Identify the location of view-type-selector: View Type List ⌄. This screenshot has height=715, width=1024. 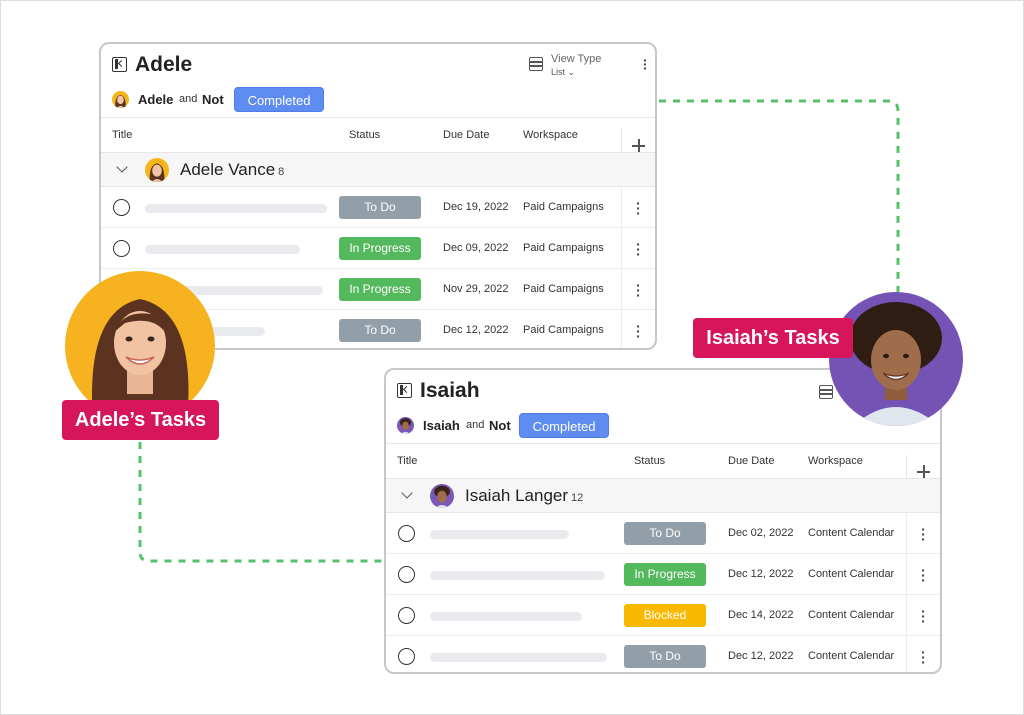
(569, 66).